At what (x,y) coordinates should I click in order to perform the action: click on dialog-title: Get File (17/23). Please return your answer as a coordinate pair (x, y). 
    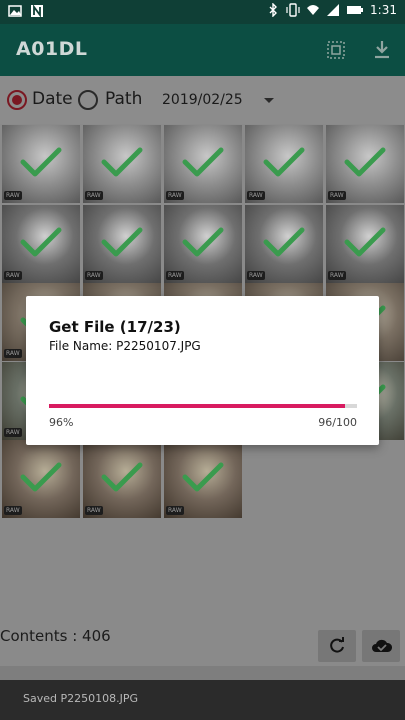
    Looking at the image, I should click on (115, 327).